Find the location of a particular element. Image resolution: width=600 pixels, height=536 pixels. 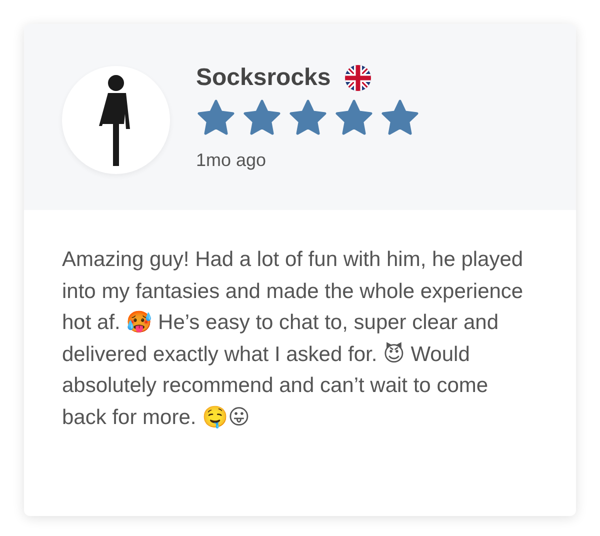

flag-icon is located at coordinates (357, 77).